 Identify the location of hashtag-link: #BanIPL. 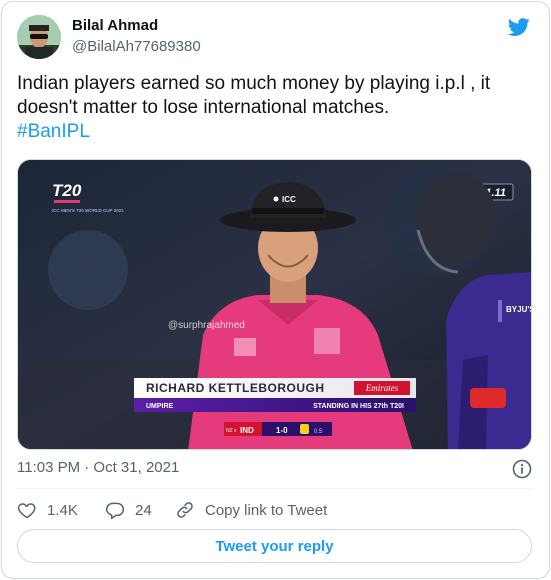
(53, 132).